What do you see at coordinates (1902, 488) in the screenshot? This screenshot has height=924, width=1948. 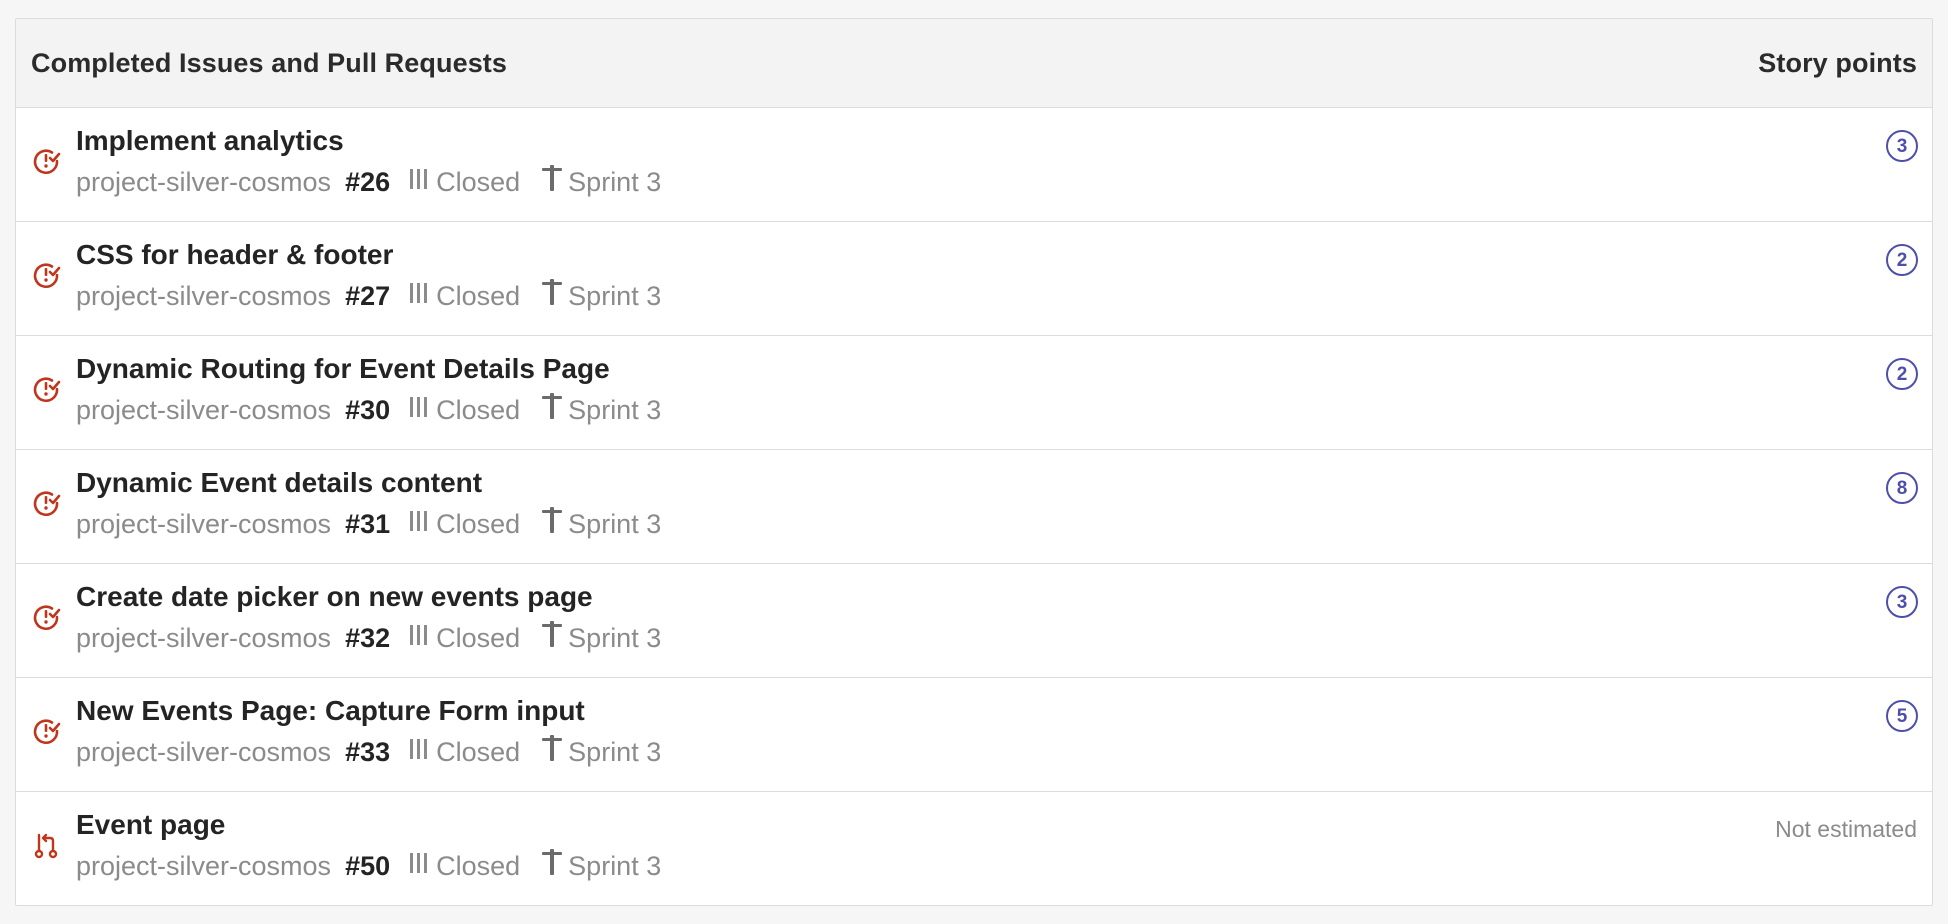 I see `story-points-badge: 8` at bounding box center [1902, 488].